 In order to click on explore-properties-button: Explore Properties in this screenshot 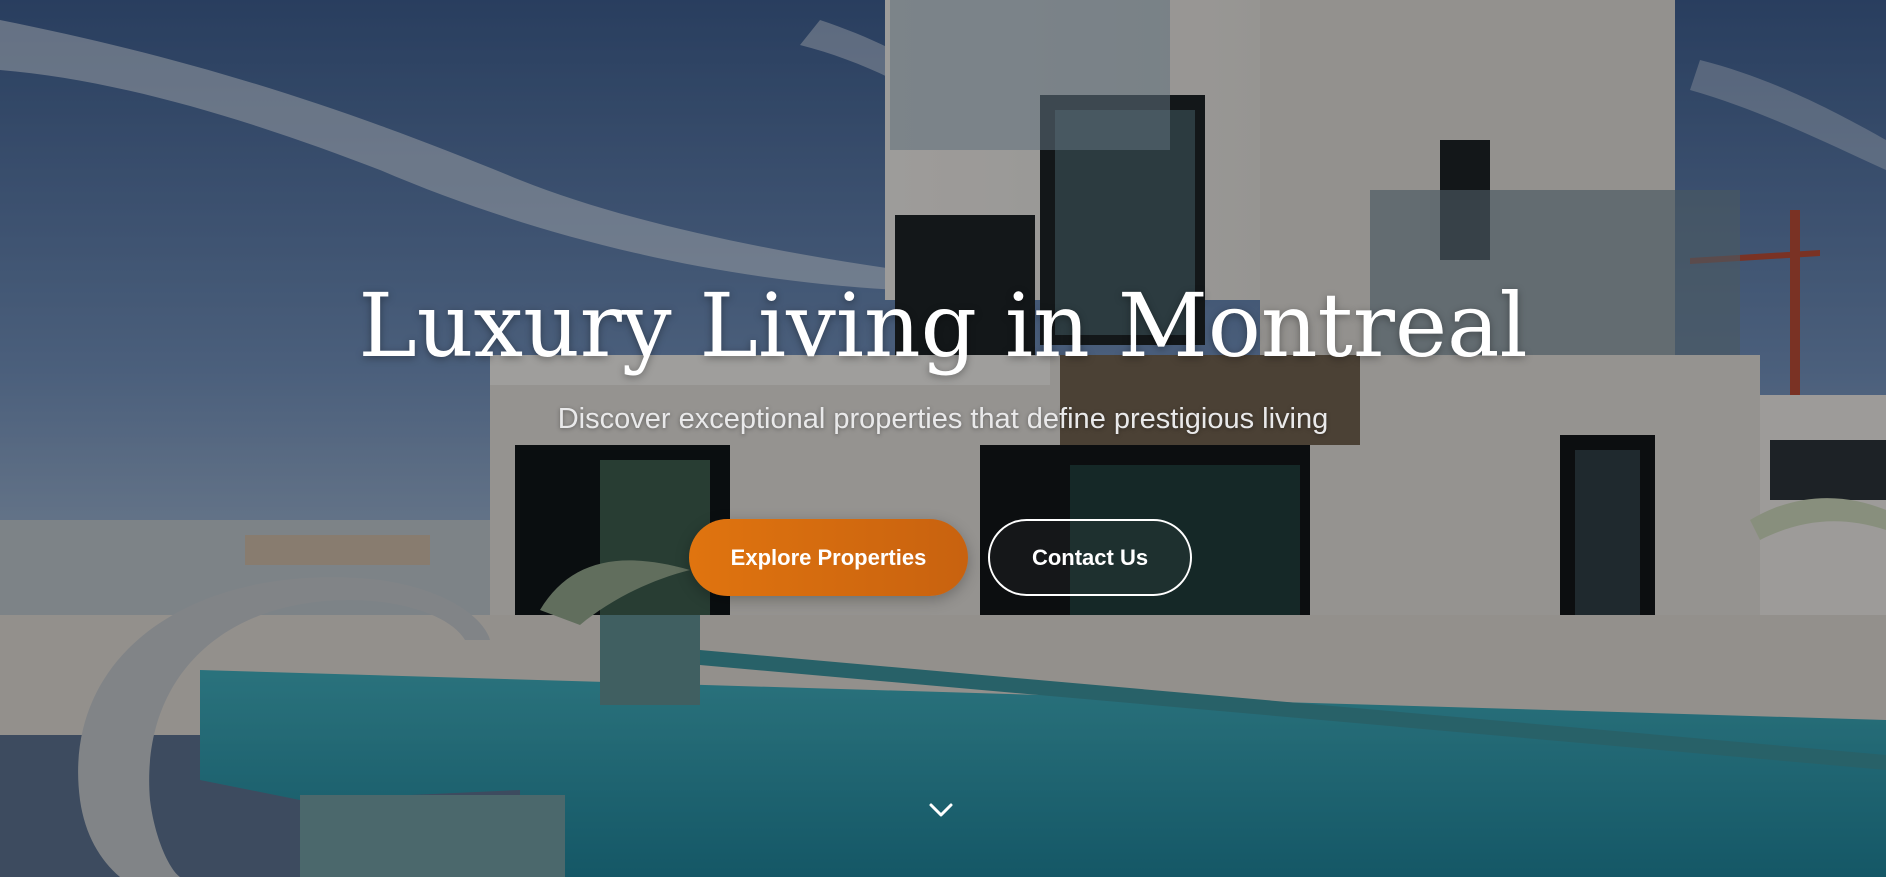, I will do `click(828, 557)`.